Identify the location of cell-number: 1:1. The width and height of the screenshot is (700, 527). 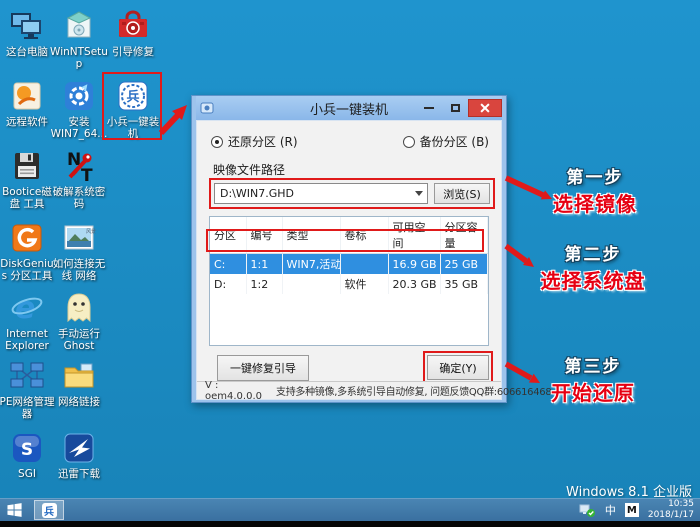
(264, 263).